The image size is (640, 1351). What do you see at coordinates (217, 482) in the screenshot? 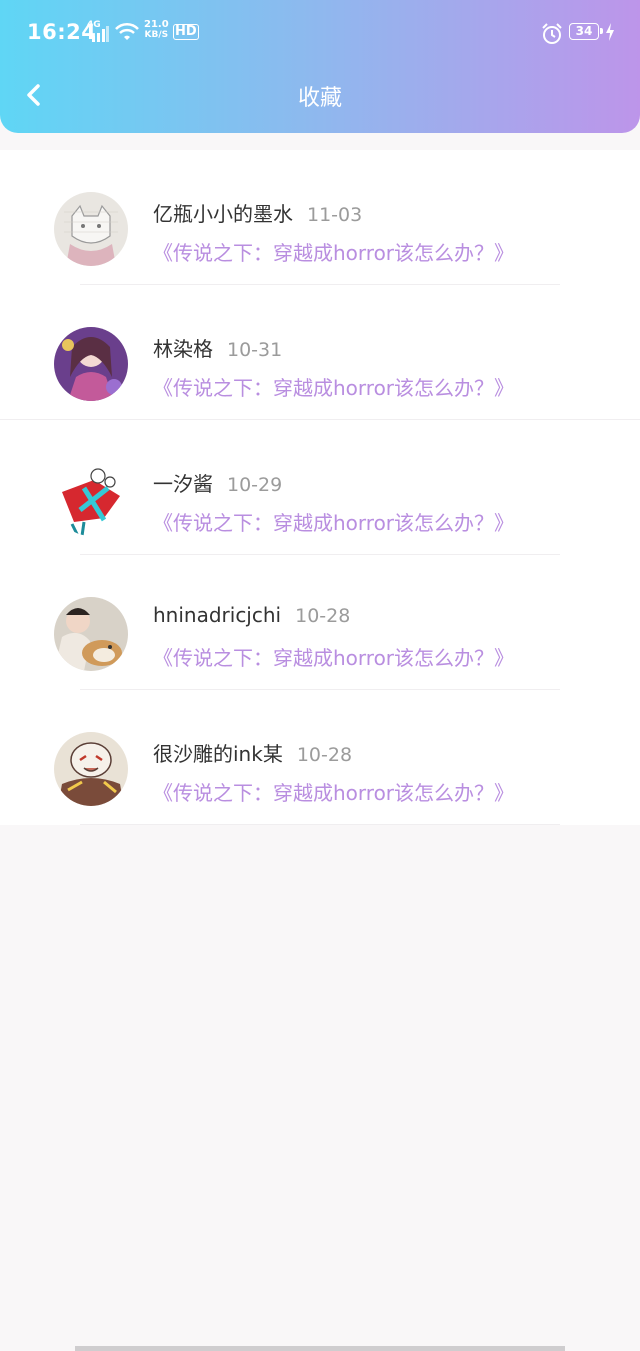
I see `name-line: 一汐酱 10-29` at bounding box center [217, 482].